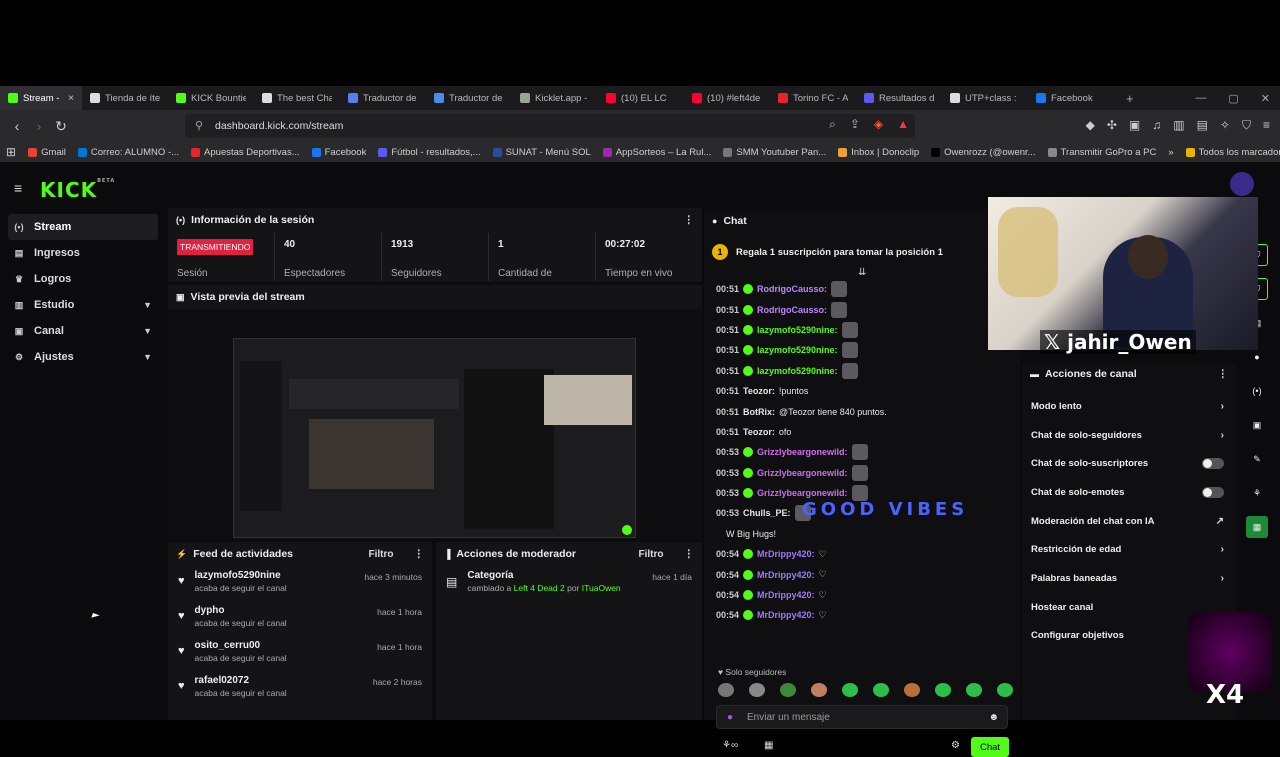 The height and width of the screenshot is (757, 1280). I want to click on browser-tab: KICK Bountie, so click(211, 98).